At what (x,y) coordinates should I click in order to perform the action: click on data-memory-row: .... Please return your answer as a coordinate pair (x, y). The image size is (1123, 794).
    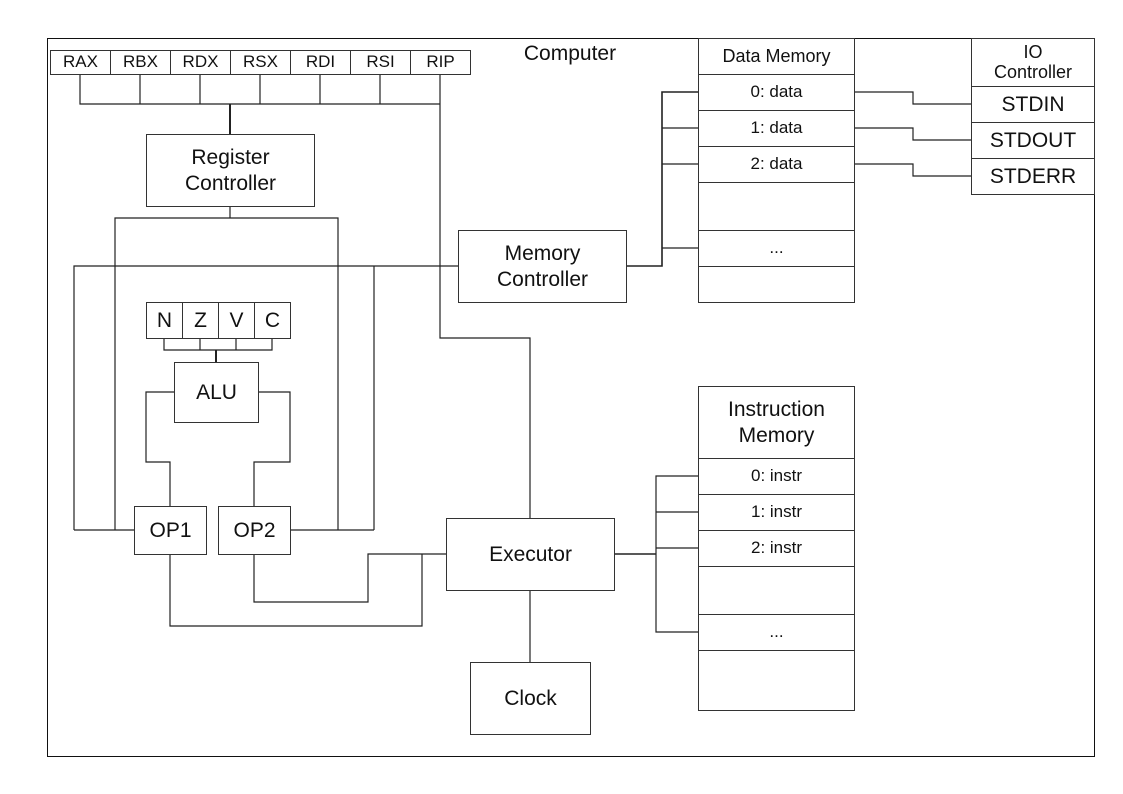
    Looking at the image, I should click on (776, 248).